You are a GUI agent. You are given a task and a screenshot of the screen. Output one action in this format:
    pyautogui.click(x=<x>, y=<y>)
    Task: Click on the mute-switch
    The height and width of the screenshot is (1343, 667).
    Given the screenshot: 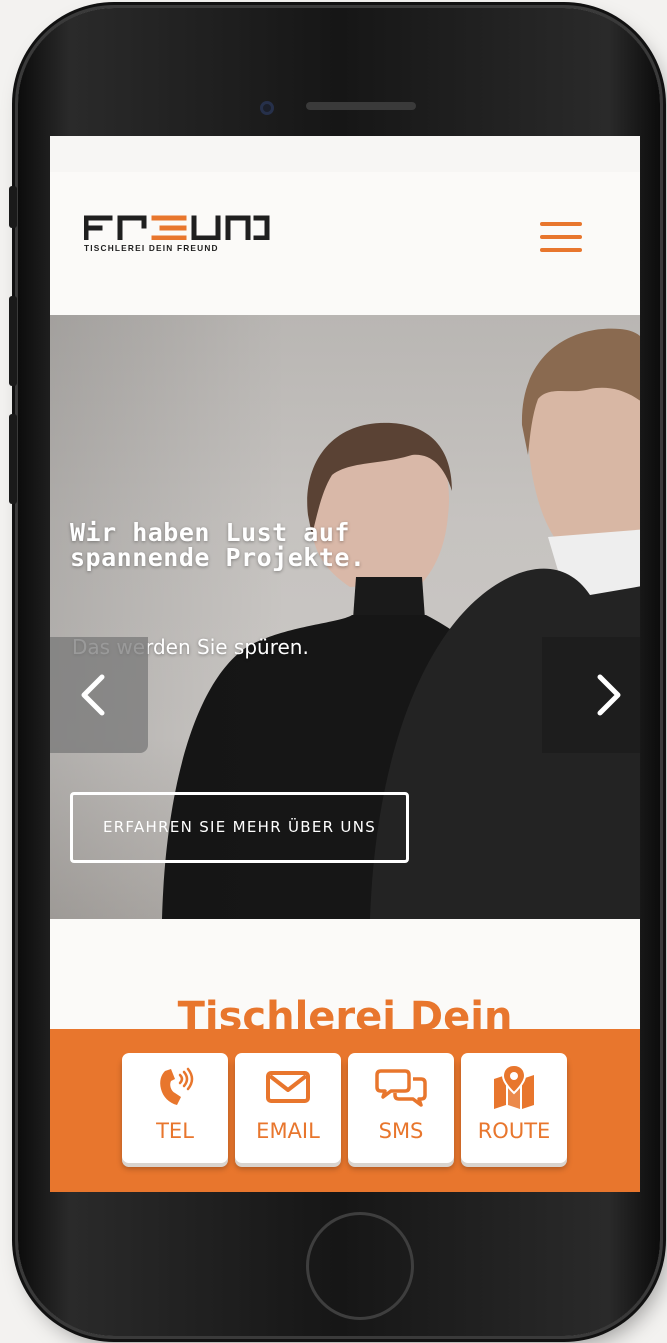 What is the action you would take?
    pyautogui.click(x=13, y=207)
    